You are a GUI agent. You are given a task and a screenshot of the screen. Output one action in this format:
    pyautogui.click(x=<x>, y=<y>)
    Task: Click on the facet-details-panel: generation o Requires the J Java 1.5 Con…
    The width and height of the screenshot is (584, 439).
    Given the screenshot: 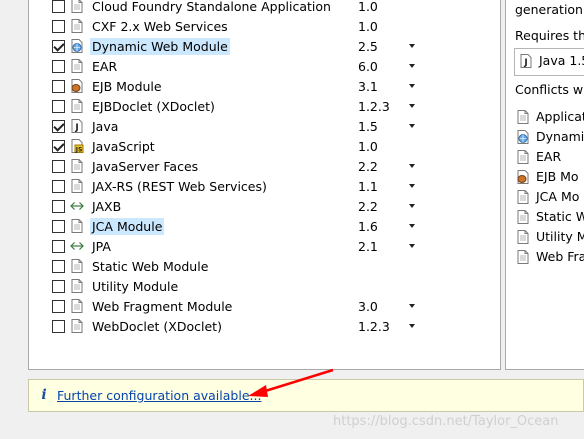 What is the action you would take?
    pyautogui.click(x=544, y=185)
    